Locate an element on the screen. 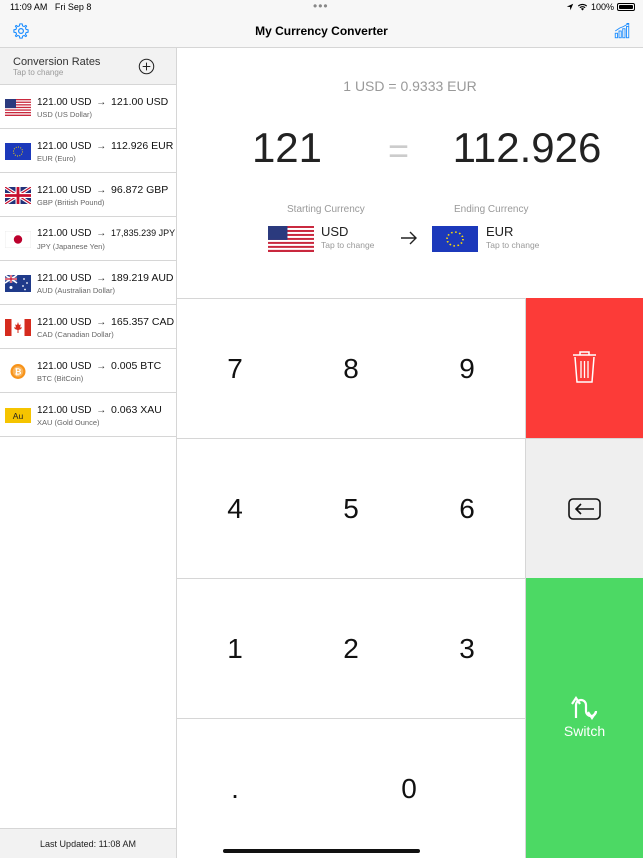 The height and width of the screenshot is (858, 643). wifi-icon is located at coordinates (582, 7).